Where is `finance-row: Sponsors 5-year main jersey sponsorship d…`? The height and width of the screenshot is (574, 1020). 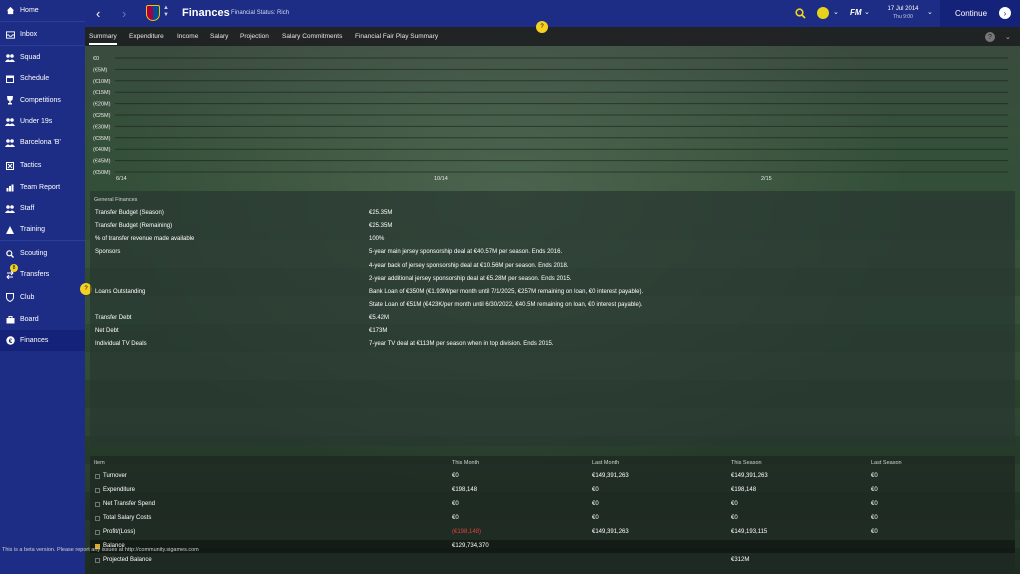 finance-row: Sponsors 5-year main jersey sponsorship d… is located at coordinates (552, 253).